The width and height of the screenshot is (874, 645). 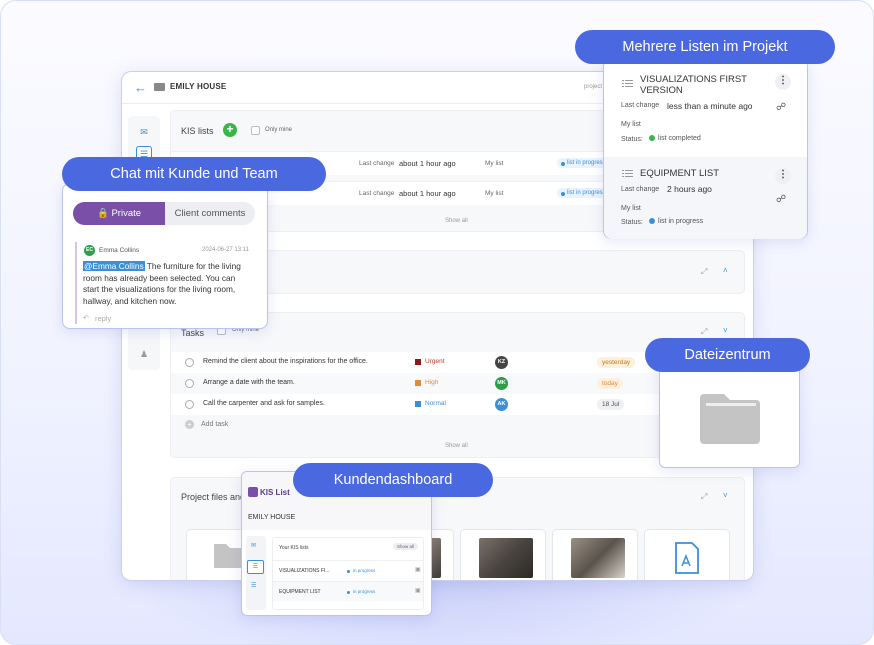 I want to click on status-text: list completed, so click(x=679, y=138).